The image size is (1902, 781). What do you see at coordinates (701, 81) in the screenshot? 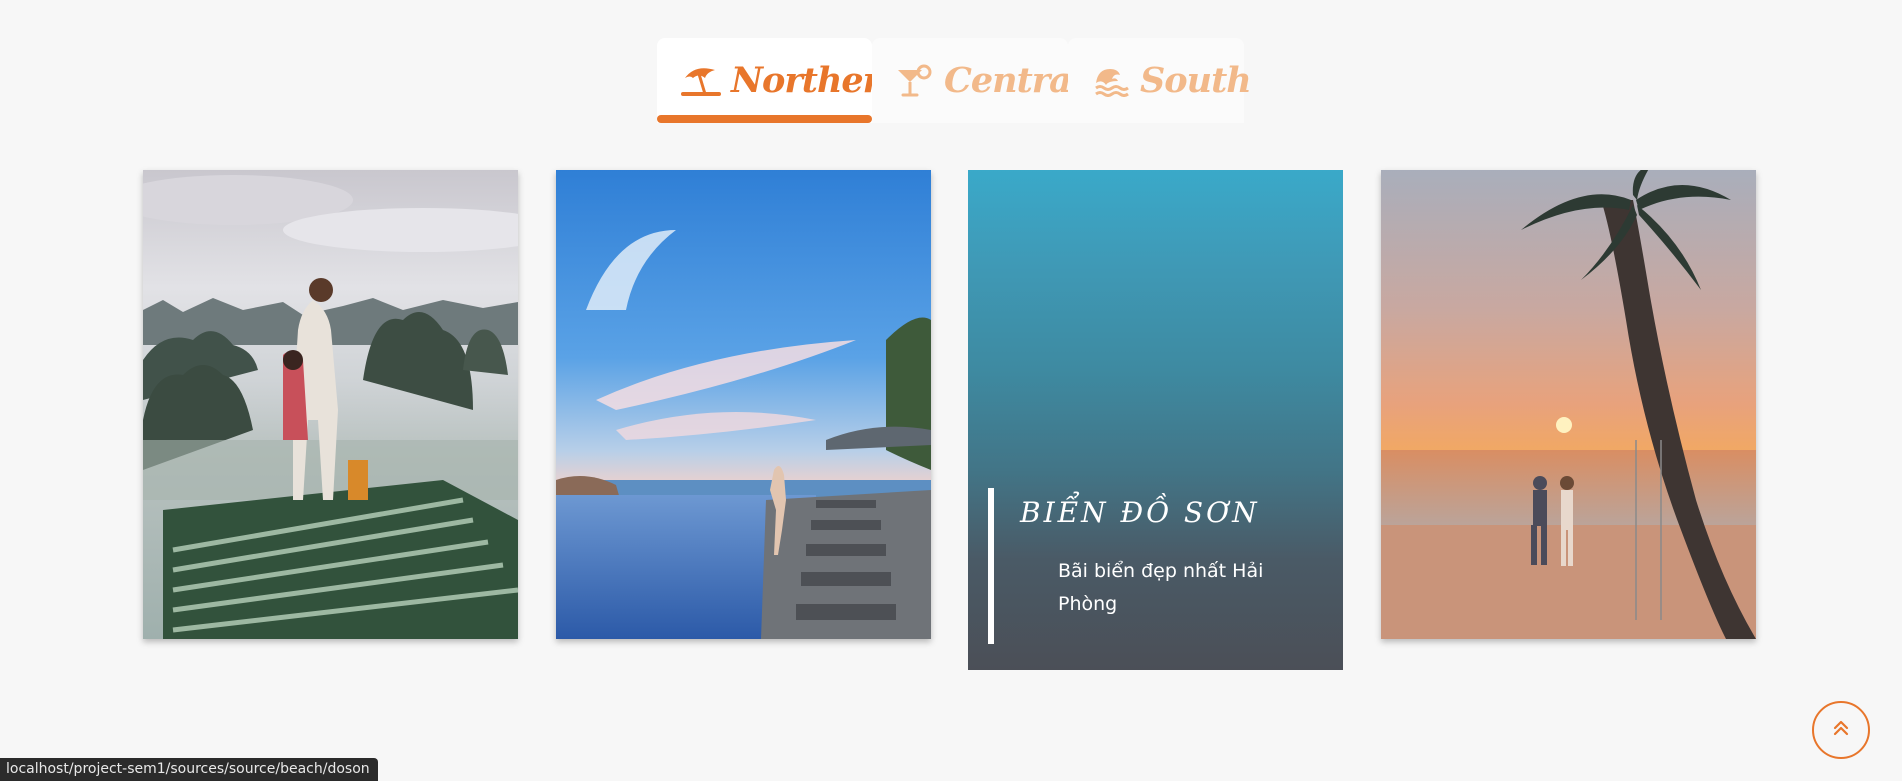
I see `beach-umbrella-icon` at bounding box center [701, 81].